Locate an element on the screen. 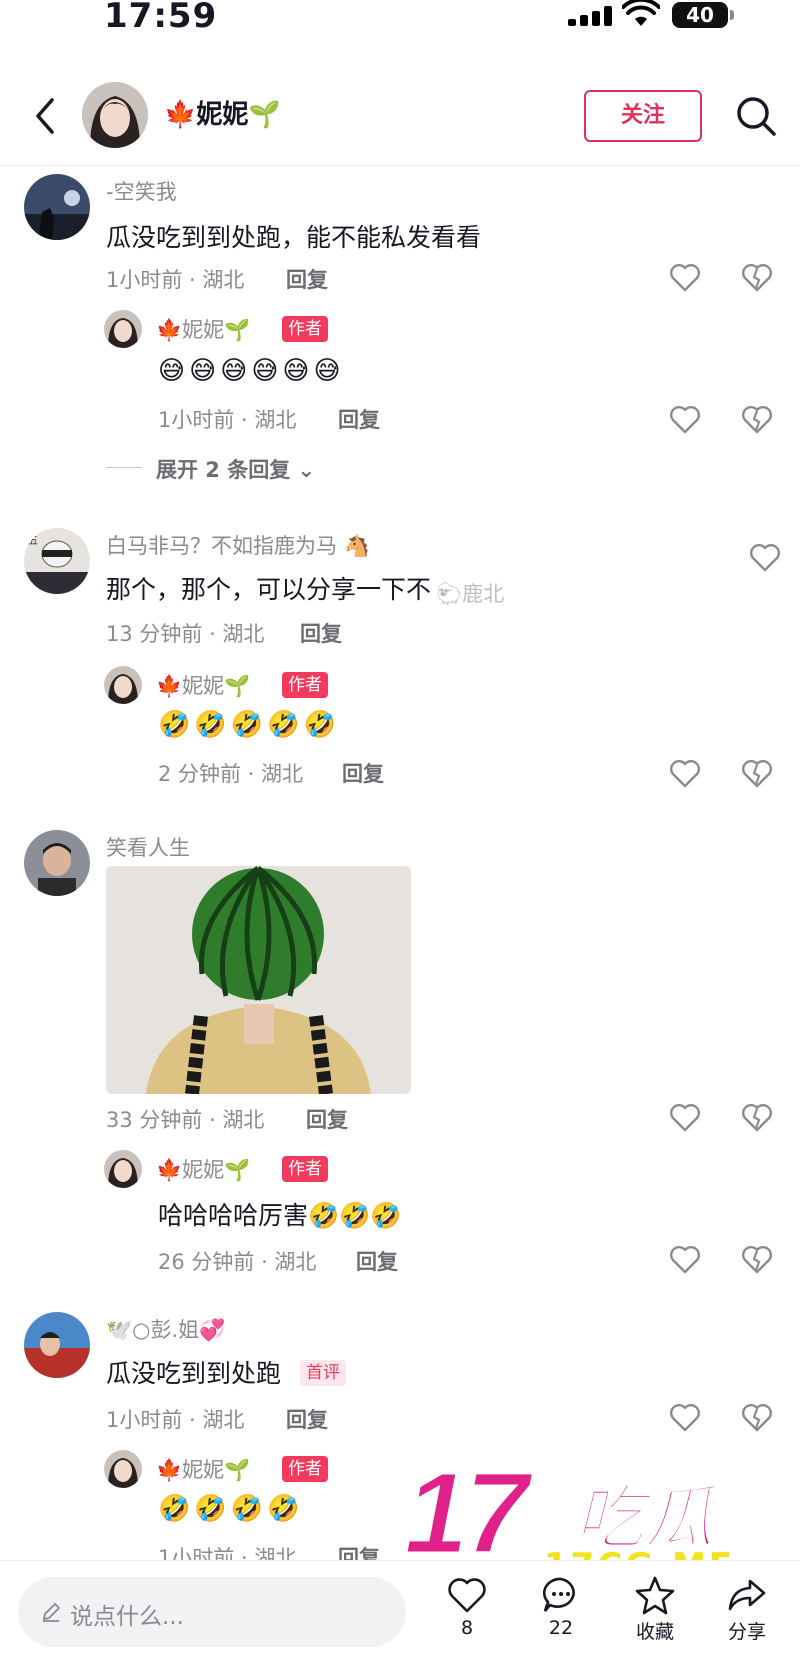  commenter-name: -空笑我 is located at coordinates (141, 191).